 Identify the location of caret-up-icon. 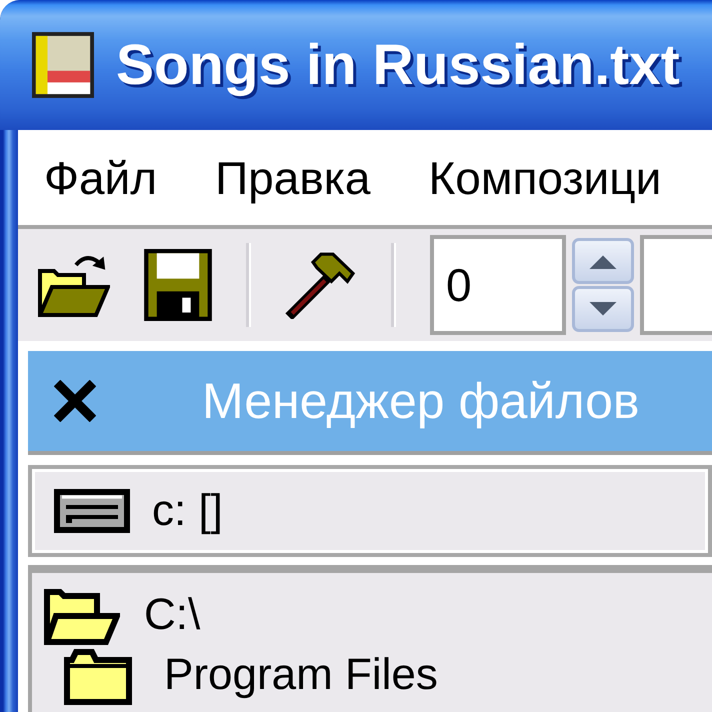
(603, 261).